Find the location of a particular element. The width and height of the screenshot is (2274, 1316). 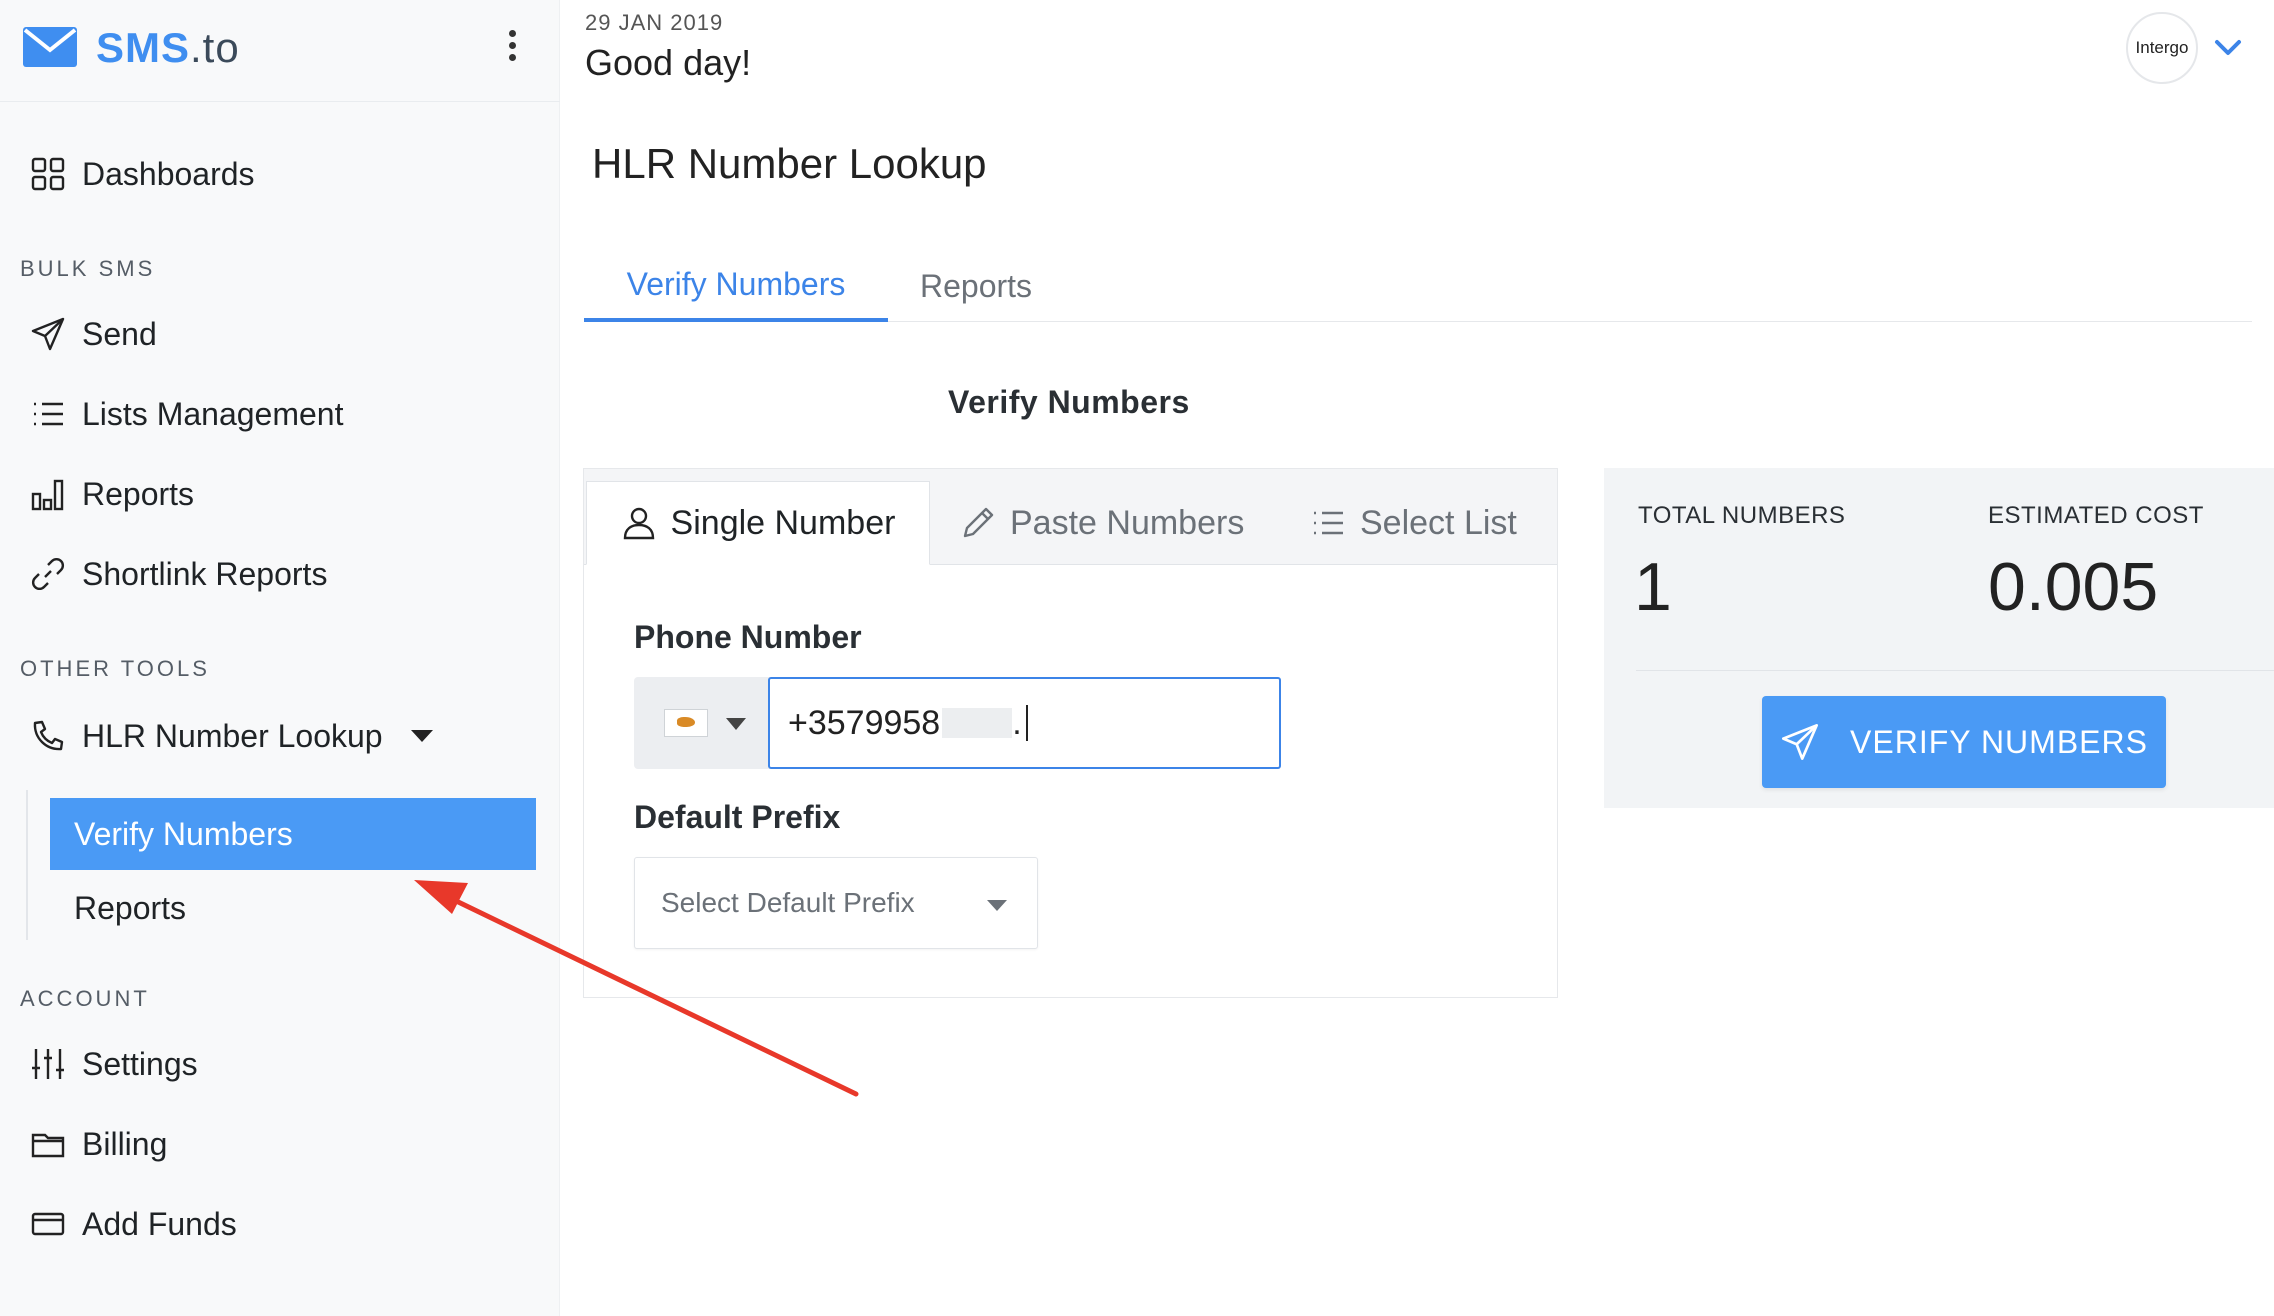

greeting-text: Good day! is located at coordinates (668, 62).